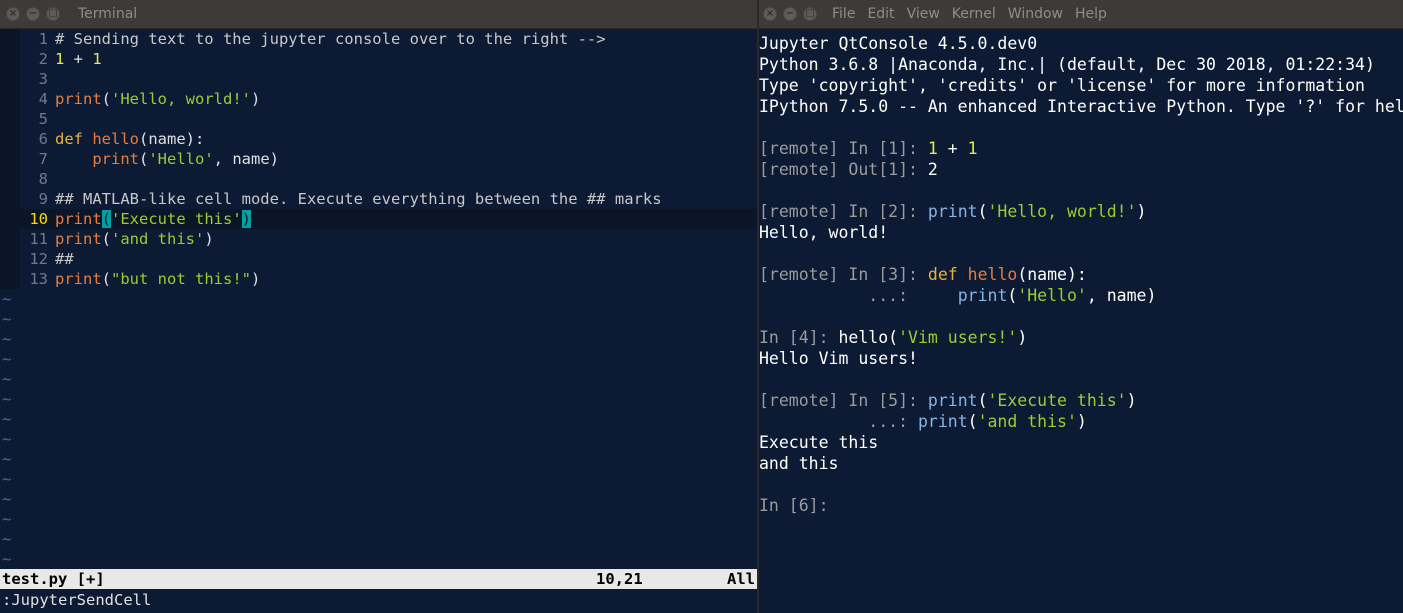 The height and width of the screenshot is (613, 1403). I want to click on console-line: [remote] Out[1]: 2, so click(848, 169).